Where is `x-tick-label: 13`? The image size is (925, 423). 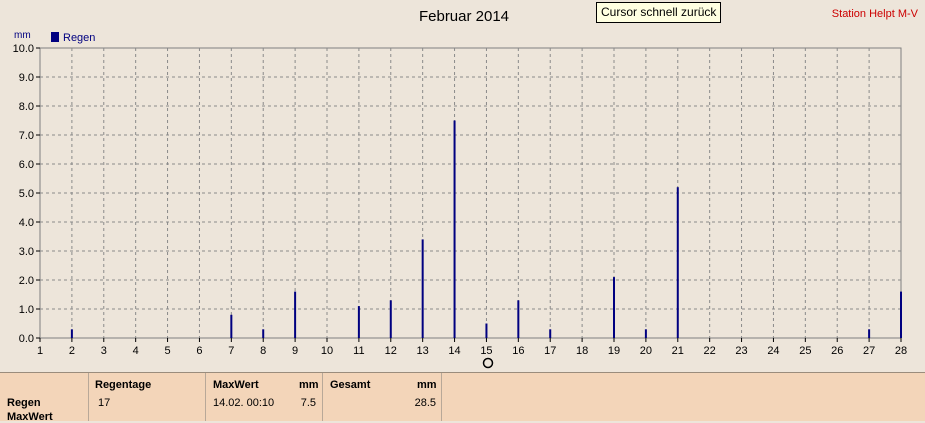 x-tick-label: 13 is located at coordinates (423, 351).